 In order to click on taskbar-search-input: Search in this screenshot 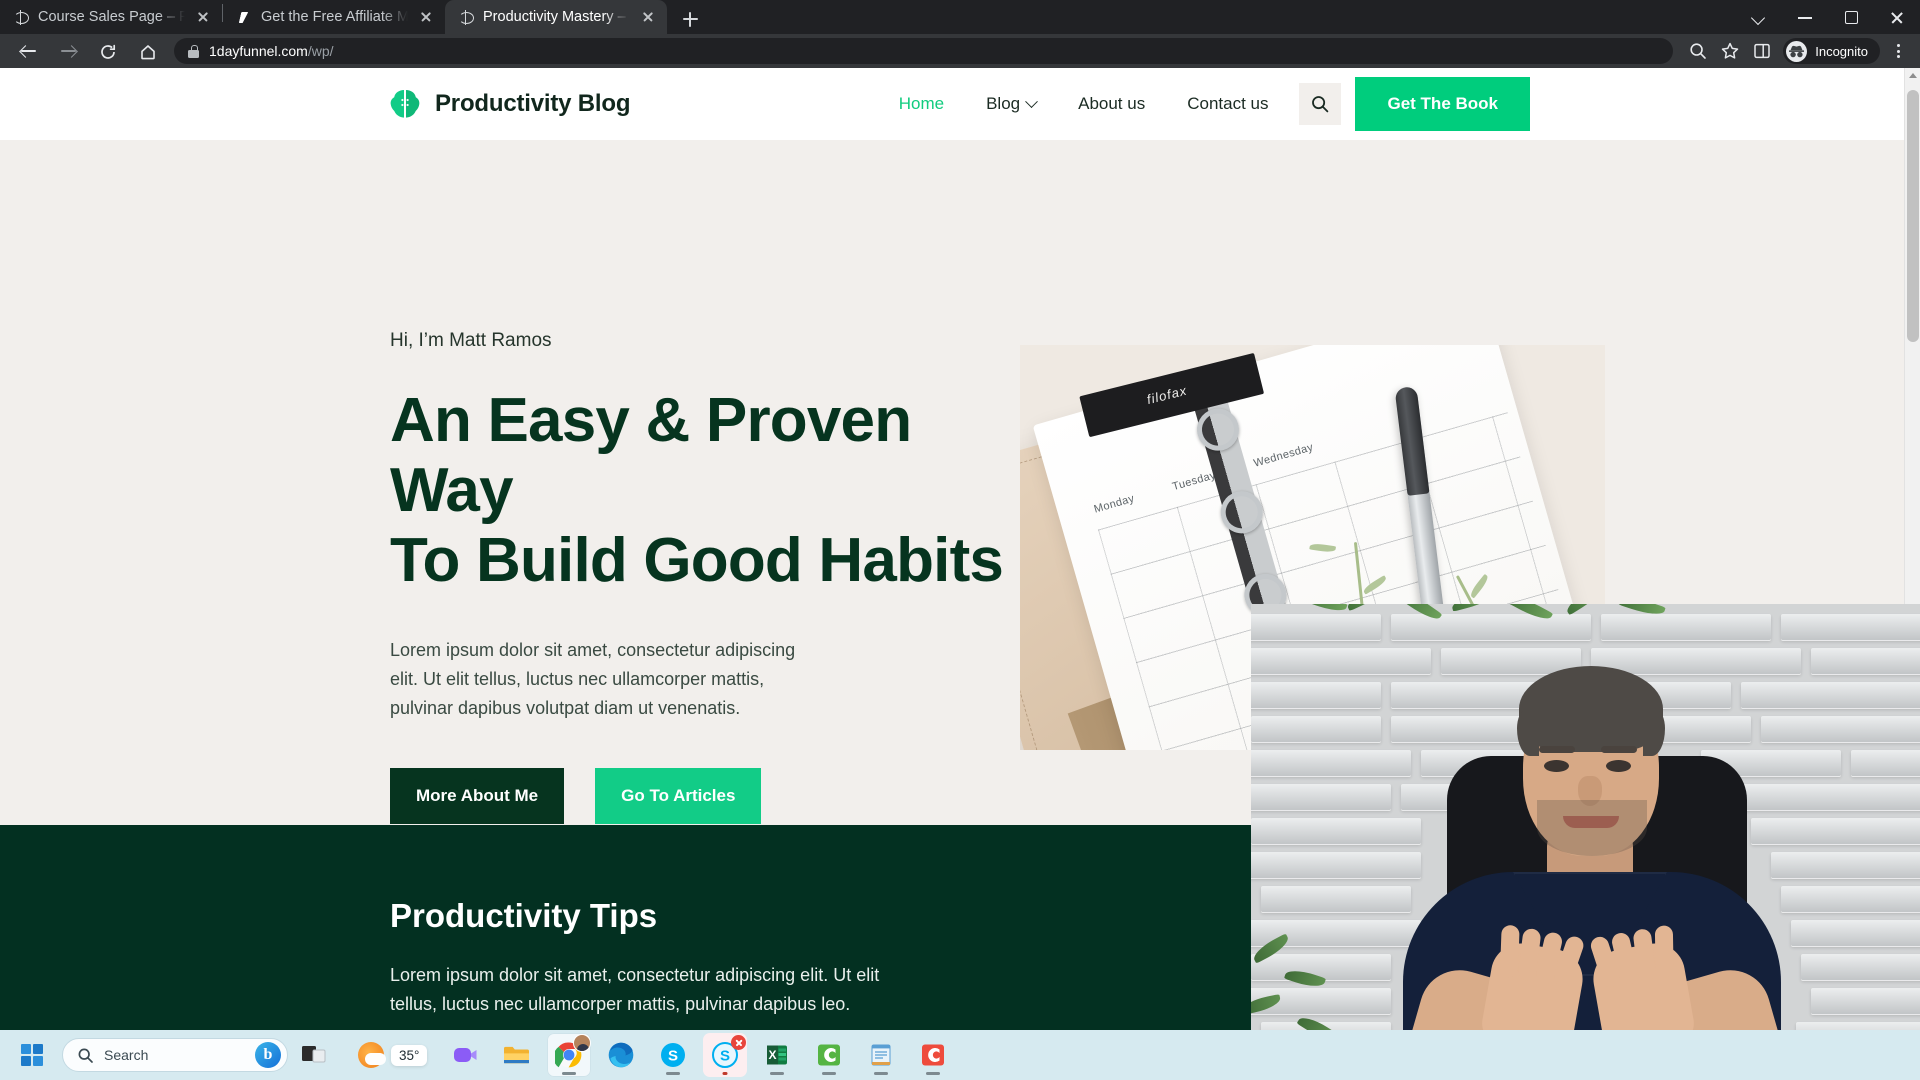, I will do `click(175, 1055)`.